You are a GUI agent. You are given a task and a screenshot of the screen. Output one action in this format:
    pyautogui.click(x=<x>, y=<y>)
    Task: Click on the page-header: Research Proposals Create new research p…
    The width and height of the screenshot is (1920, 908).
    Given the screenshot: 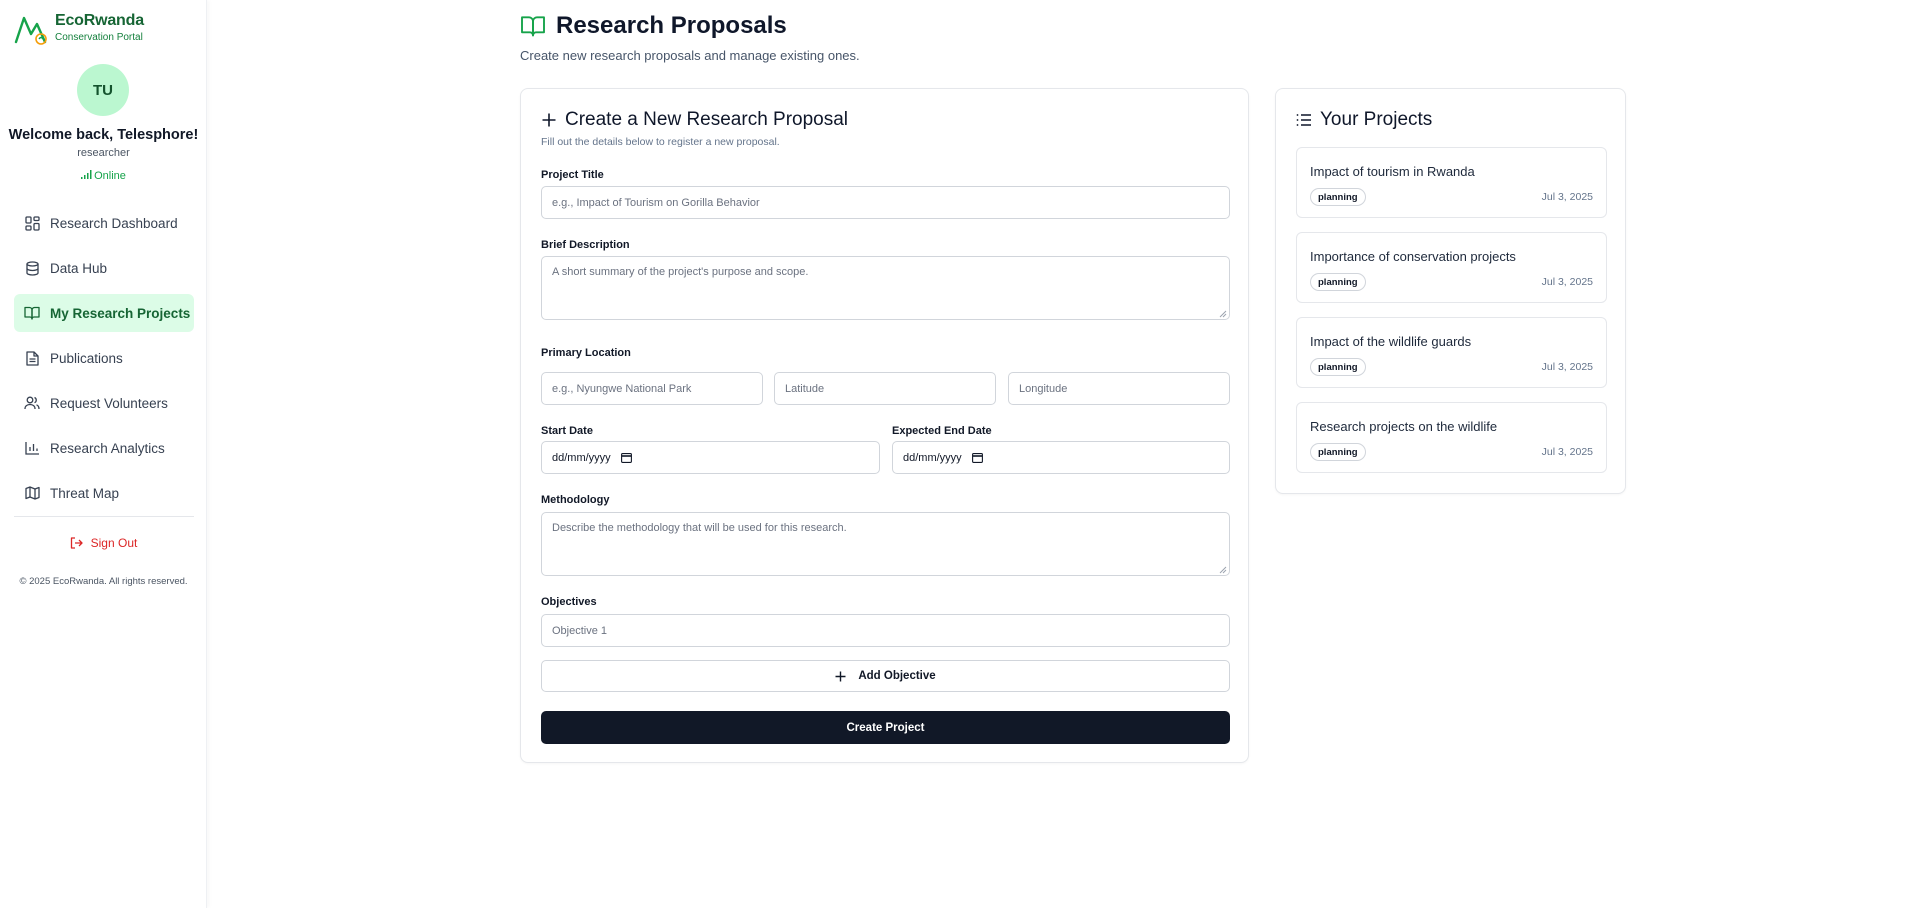 What is the action you would take?
    pyautogui.click(x=690, y=37)
    